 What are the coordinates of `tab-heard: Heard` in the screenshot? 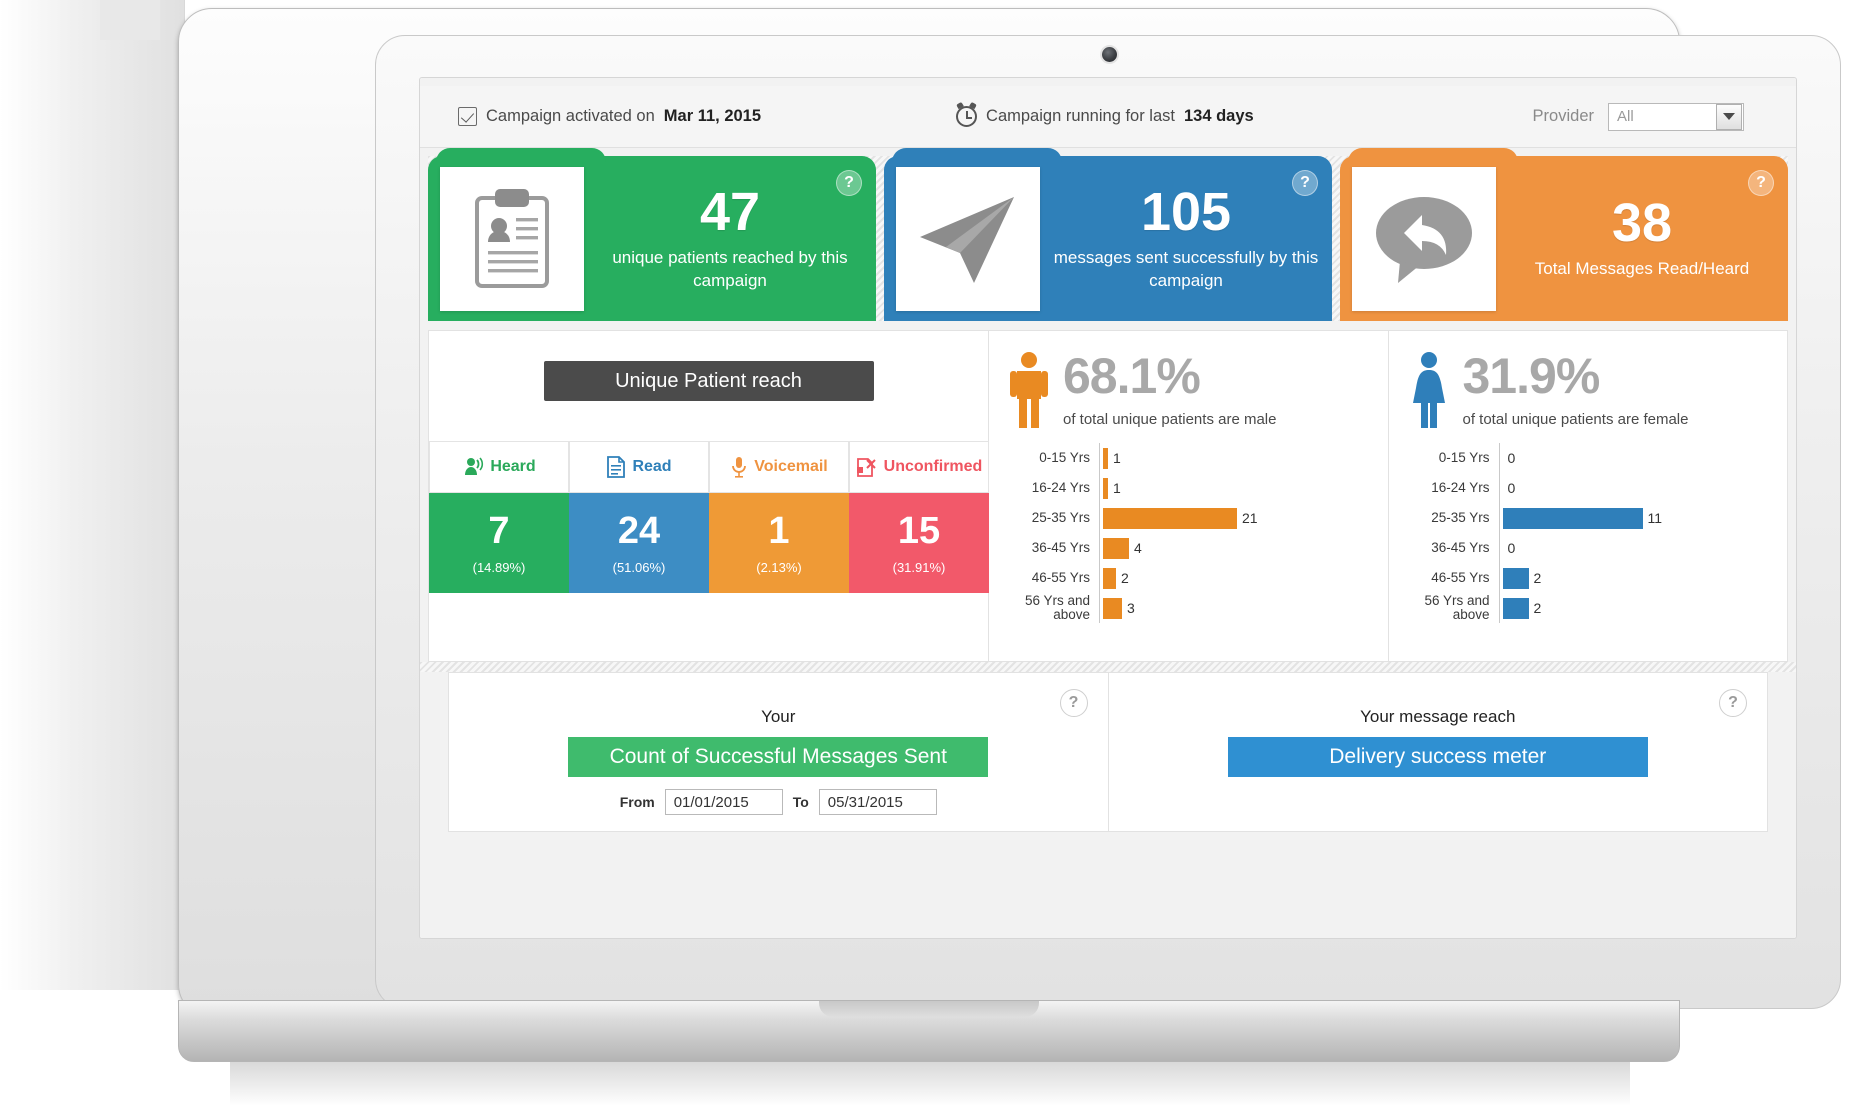 It's located at (499, 467).